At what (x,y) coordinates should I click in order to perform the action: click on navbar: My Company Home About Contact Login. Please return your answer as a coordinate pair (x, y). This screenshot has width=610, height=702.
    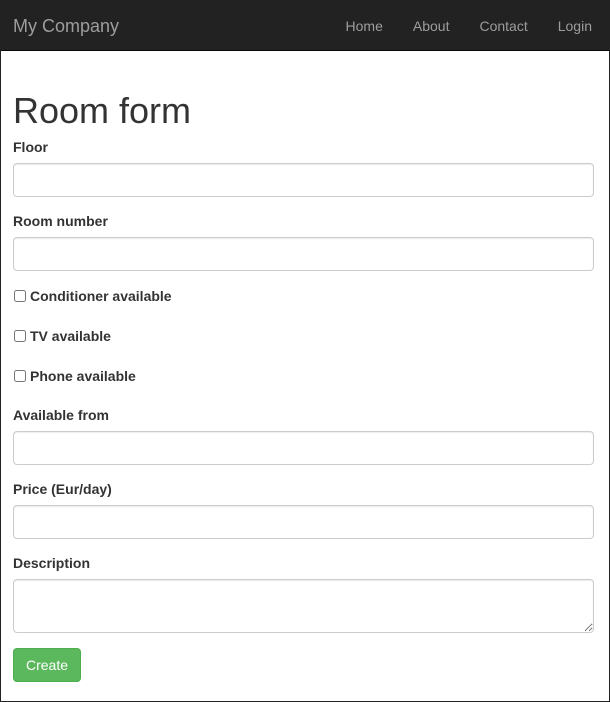
    Looking at the image, I should click on (305, 26).